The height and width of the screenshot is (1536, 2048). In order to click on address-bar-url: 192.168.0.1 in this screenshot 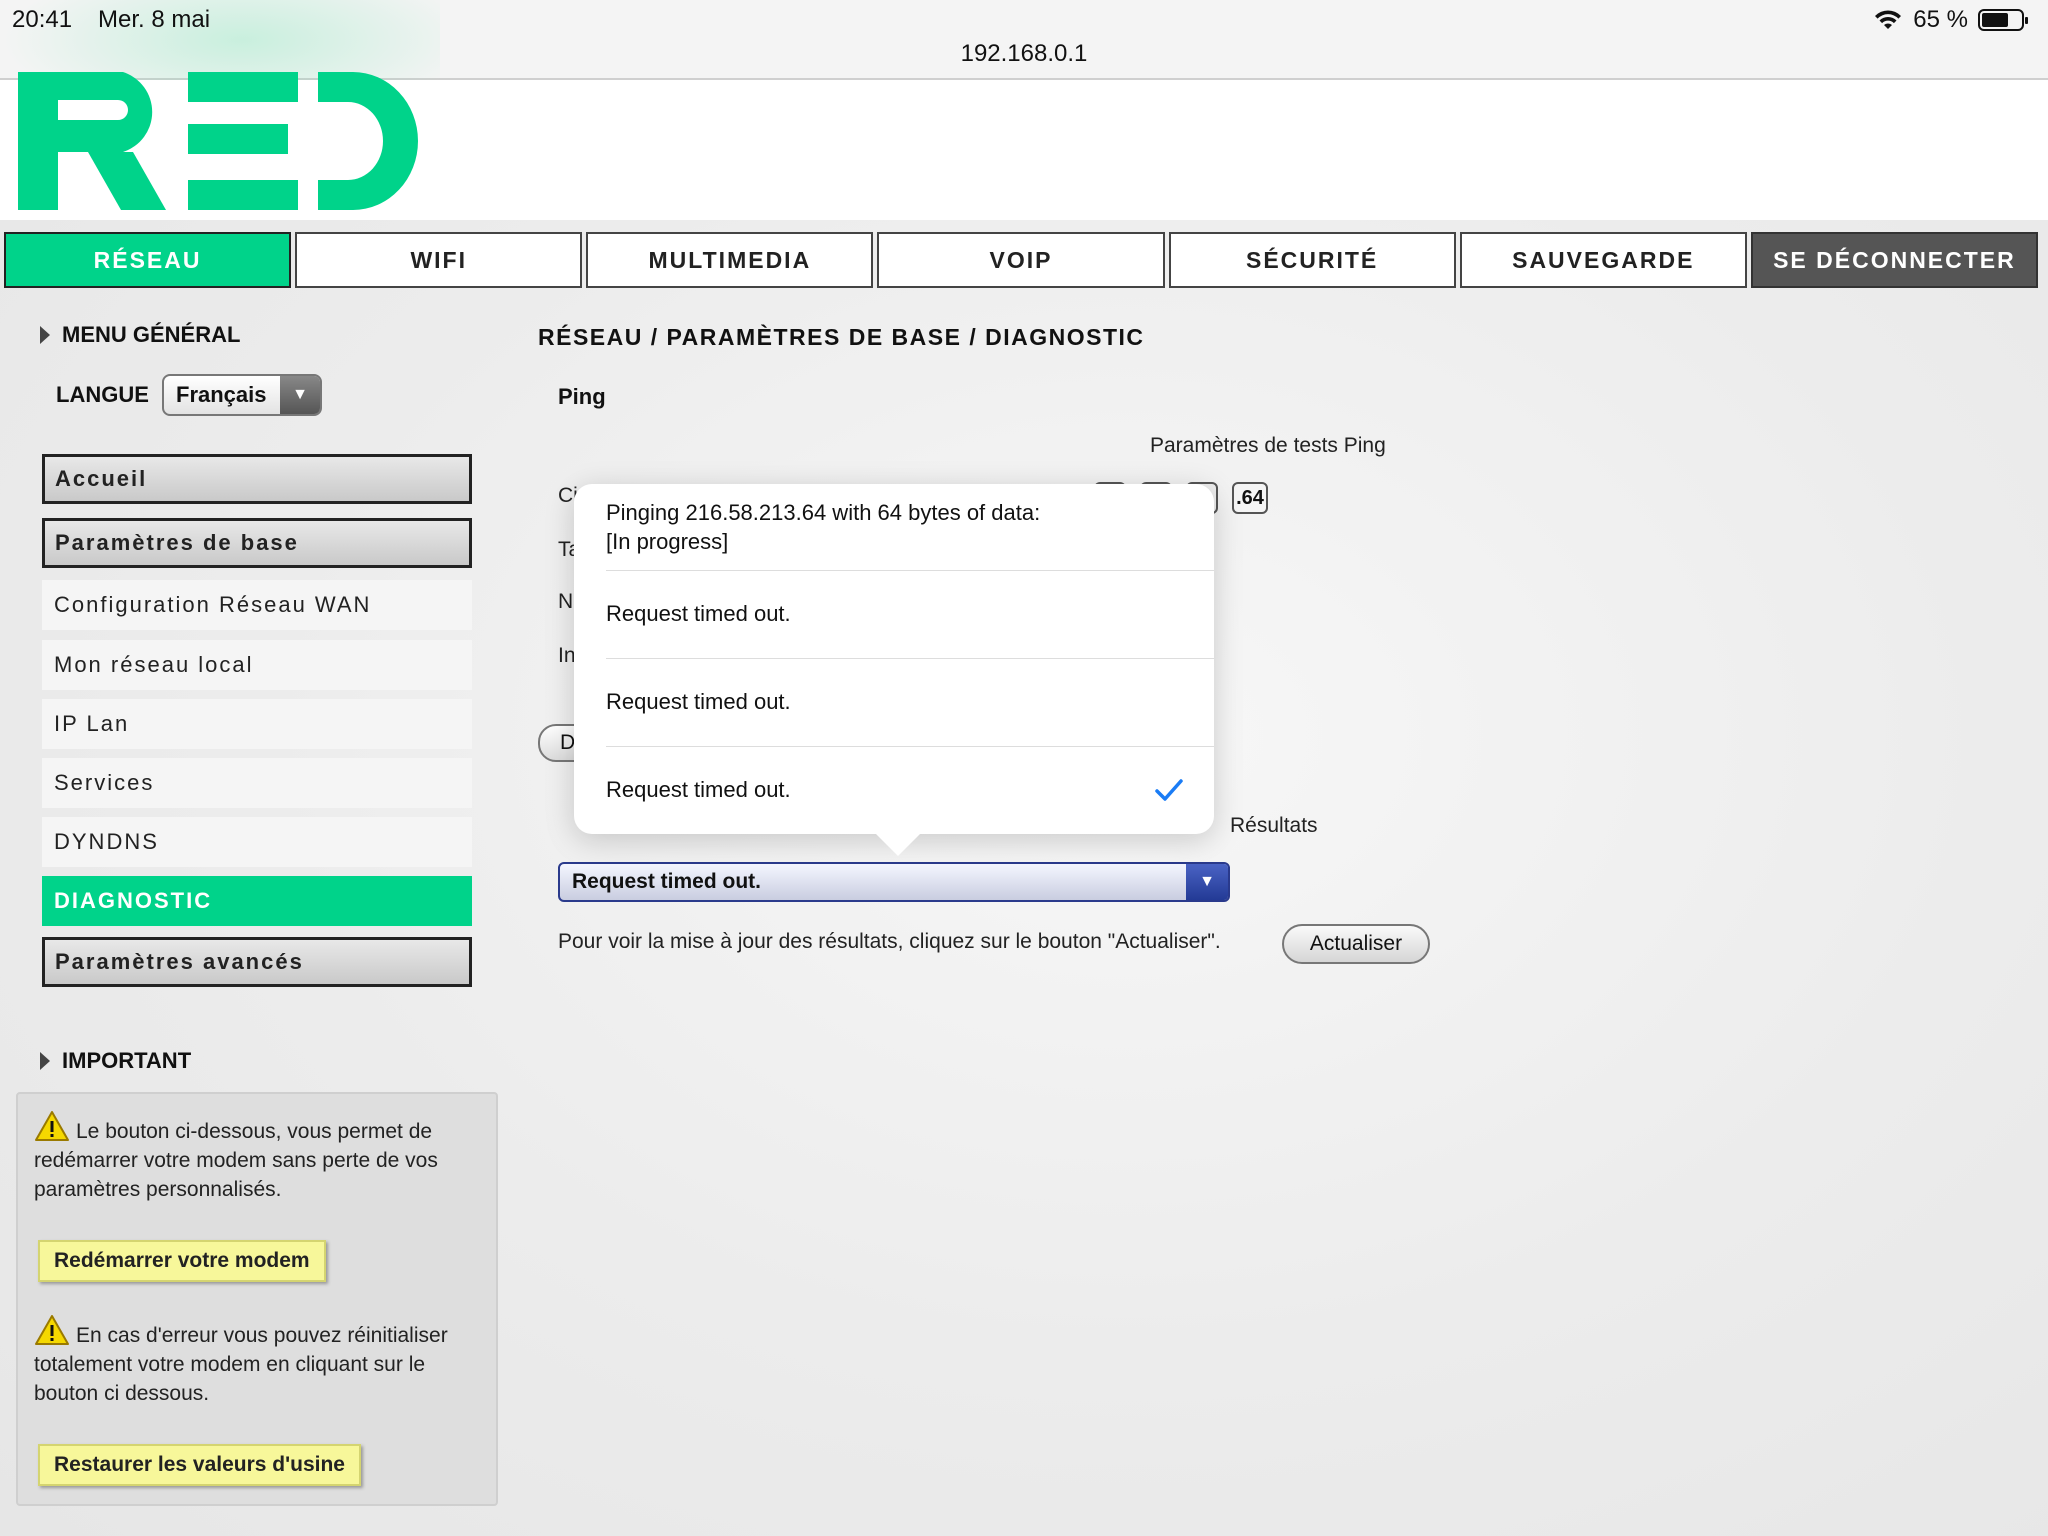, I will do `click(1024, 54)`.